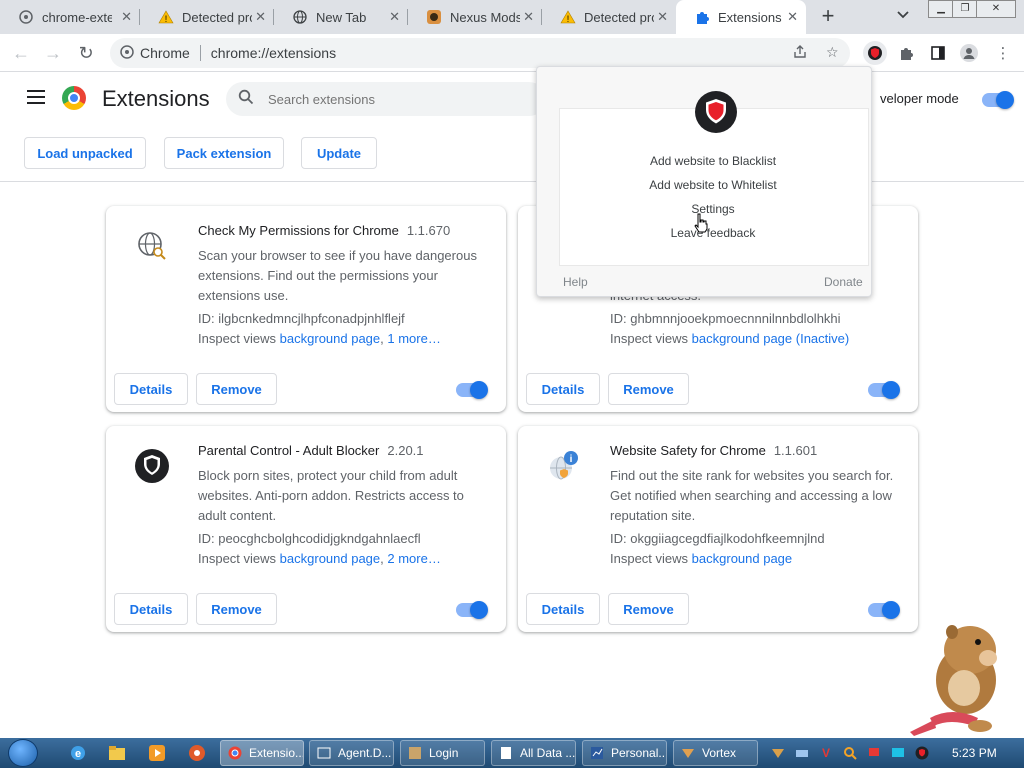 The width and height of the screenshot is (1024, 768). I want to click on system-clock: 5:23 PM, so click(974, 753).